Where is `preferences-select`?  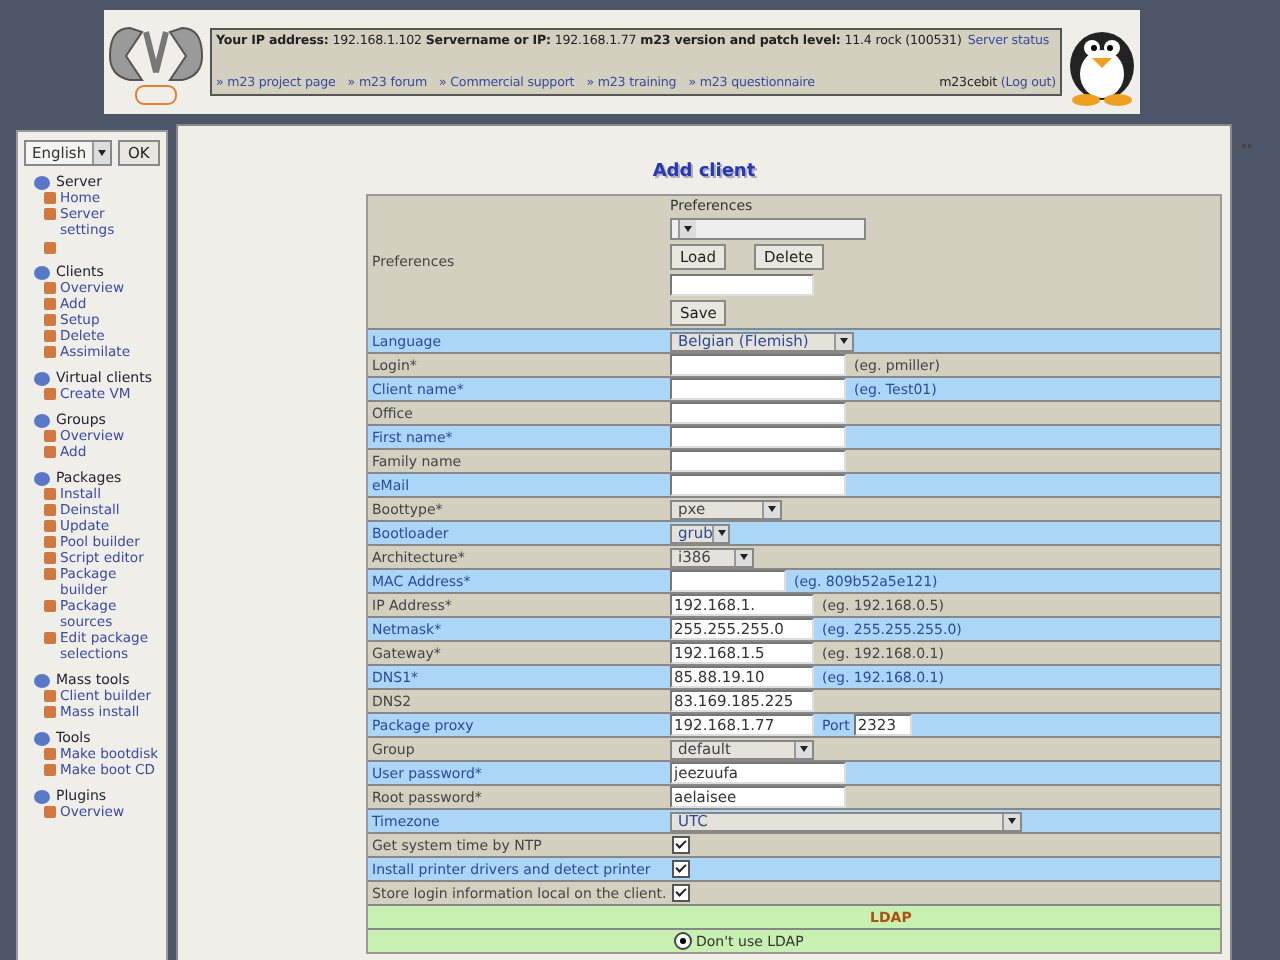 preferences-select is located at coordinates (768, 229).